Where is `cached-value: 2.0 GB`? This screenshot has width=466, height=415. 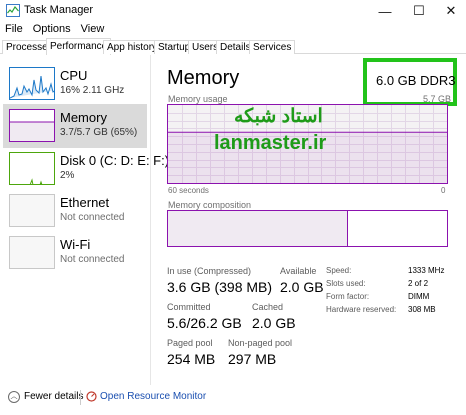
cached-value: 2.0 GB is located at coordinates (274, 323).